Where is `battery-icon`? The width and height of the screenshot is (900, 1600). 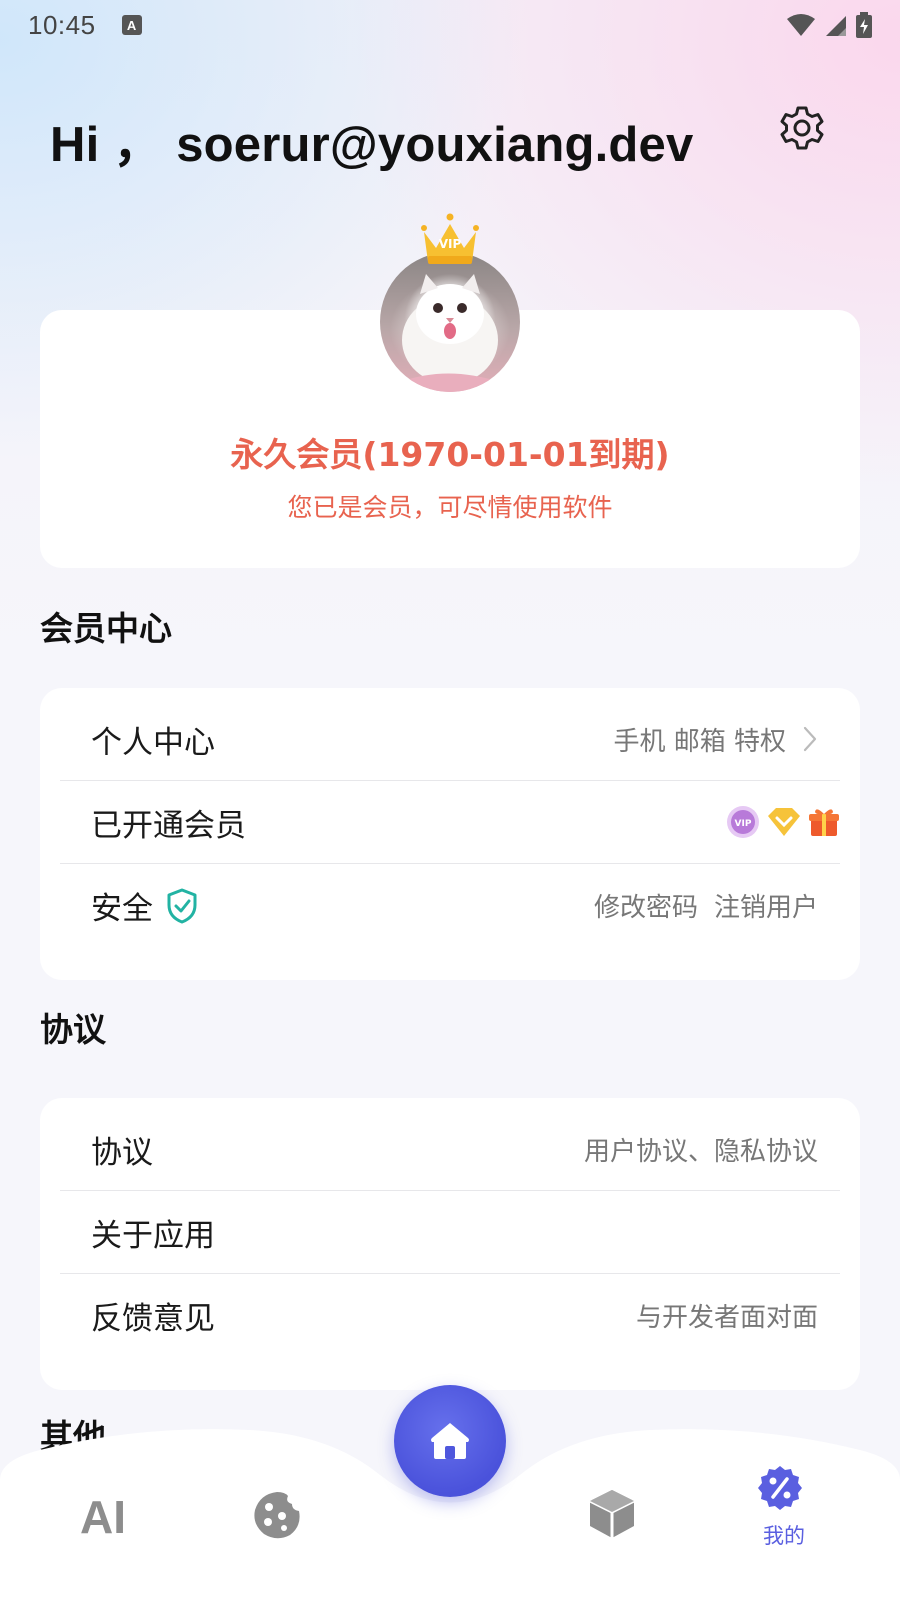
battery-icon is located at coordinates (864, 25).